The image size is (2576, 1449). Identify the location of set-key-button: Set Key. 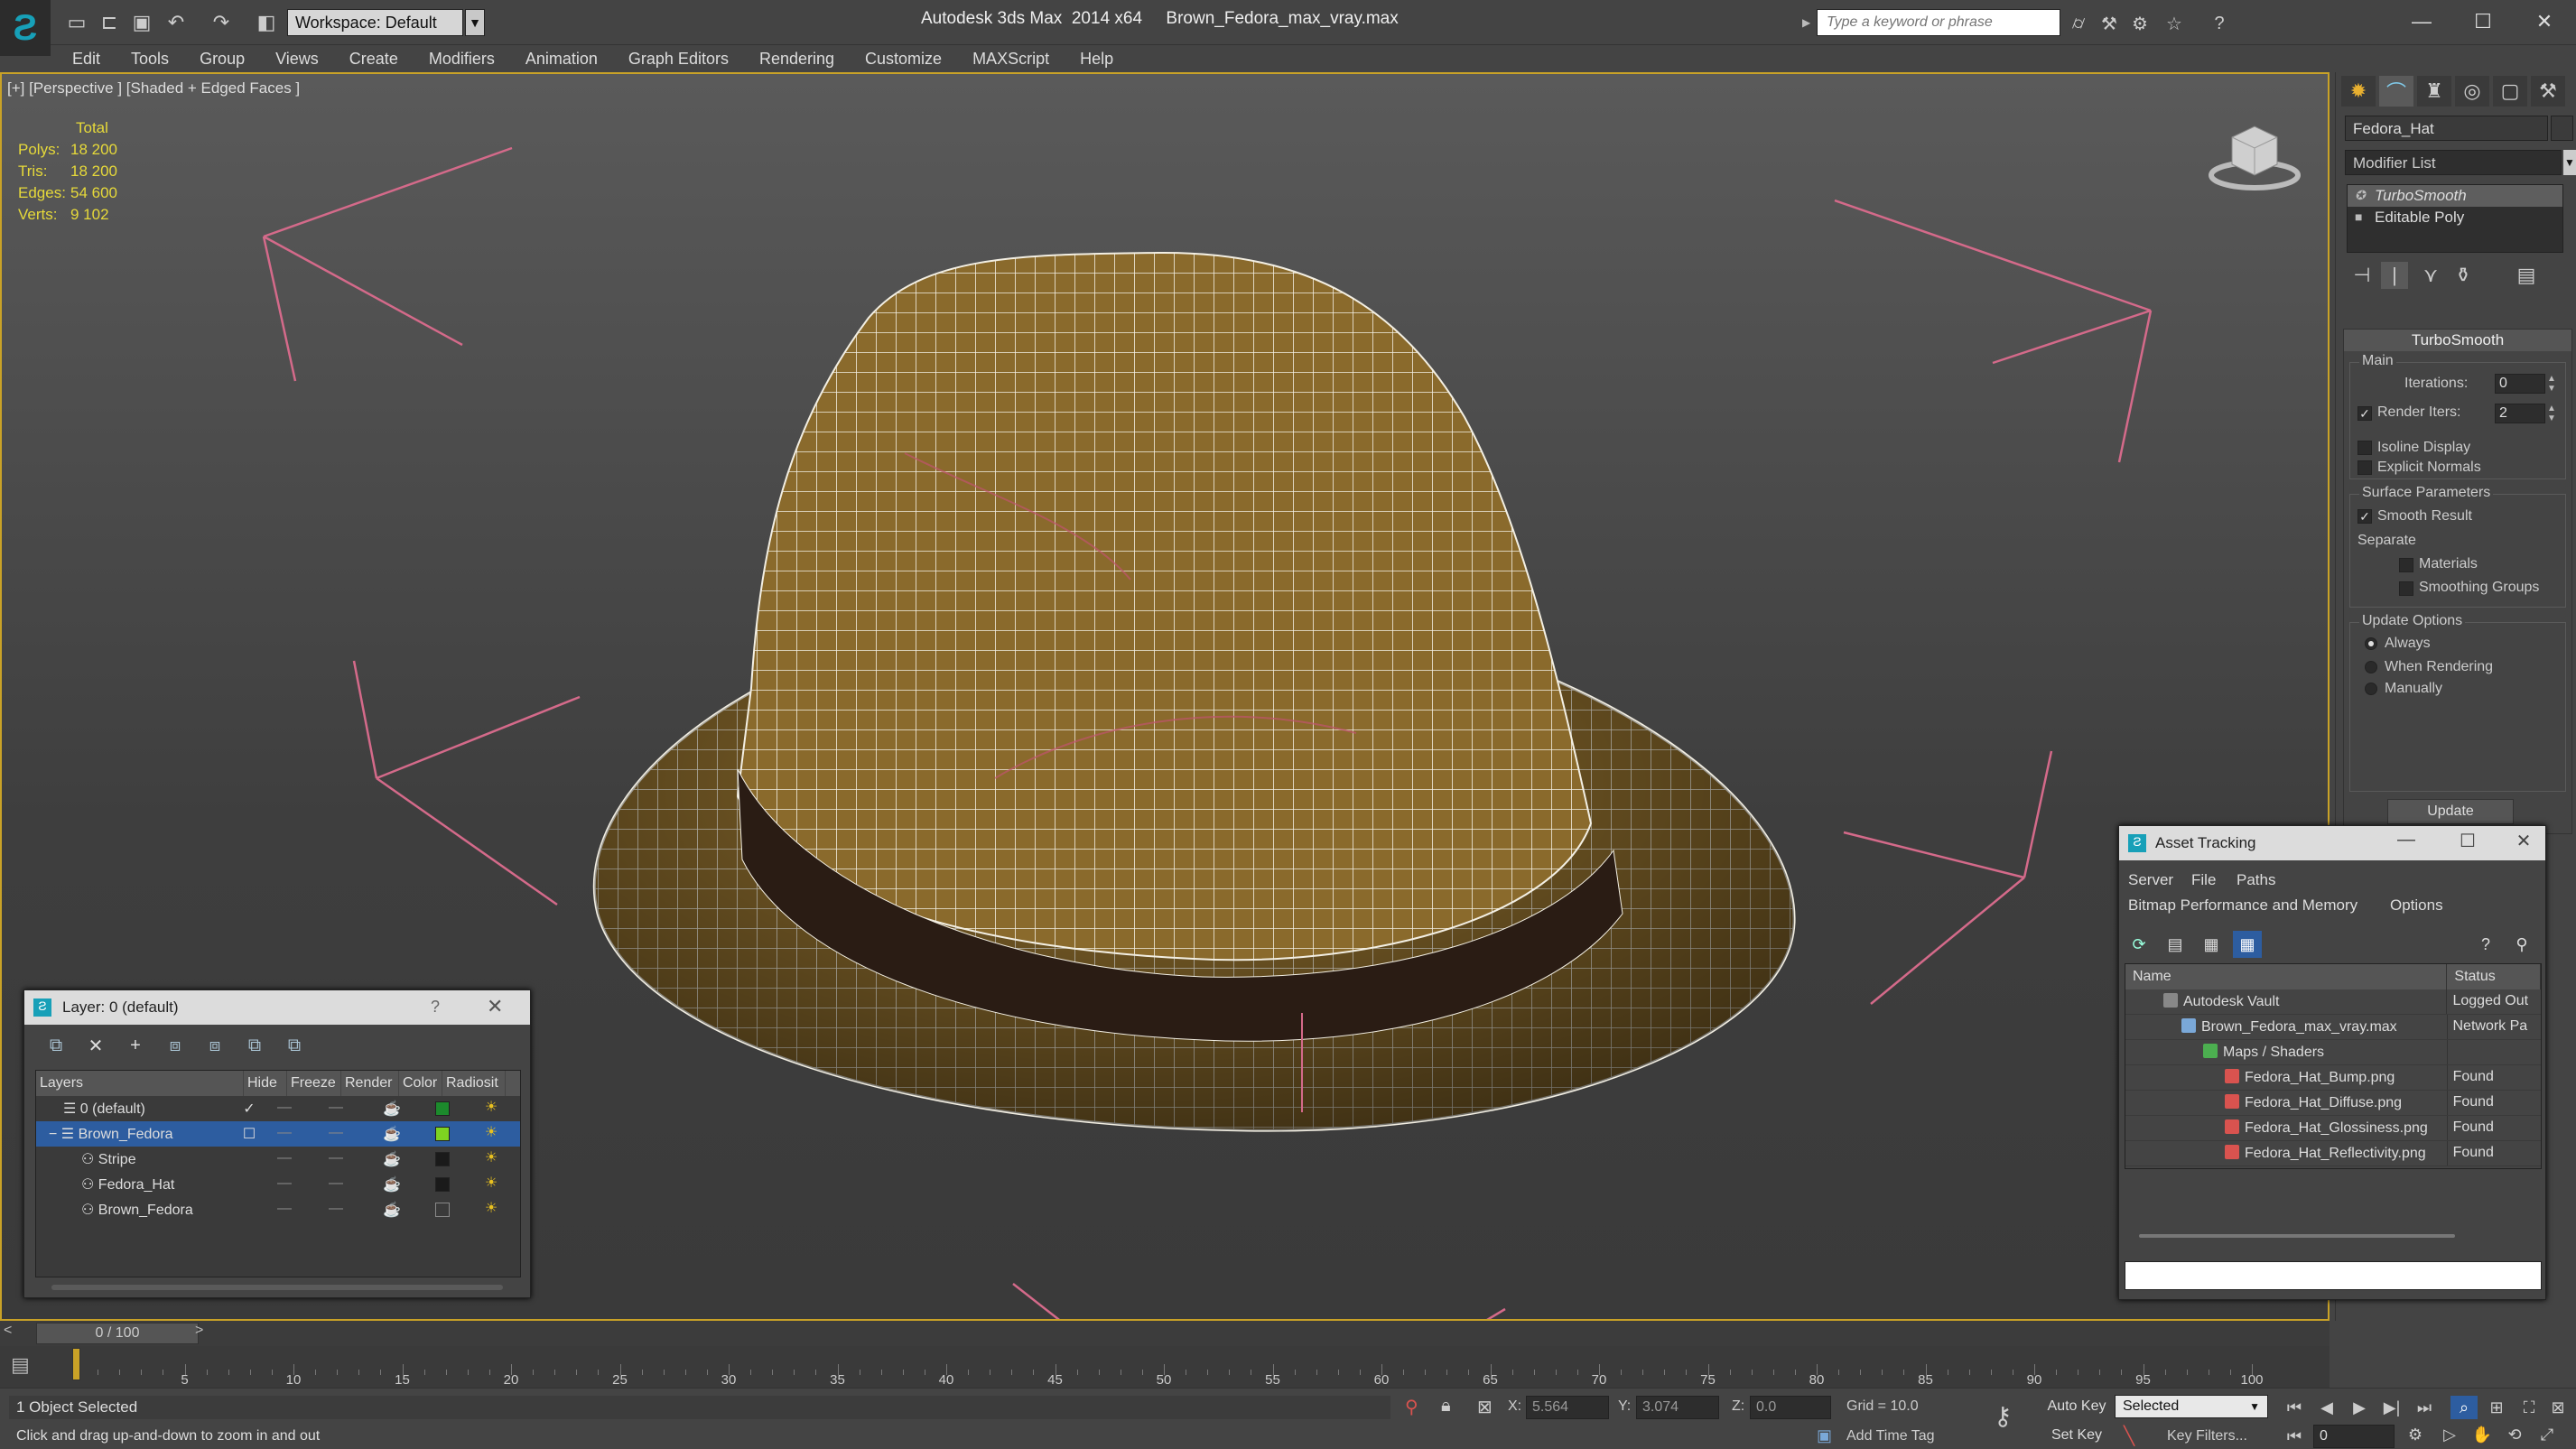
(2076, 1436).